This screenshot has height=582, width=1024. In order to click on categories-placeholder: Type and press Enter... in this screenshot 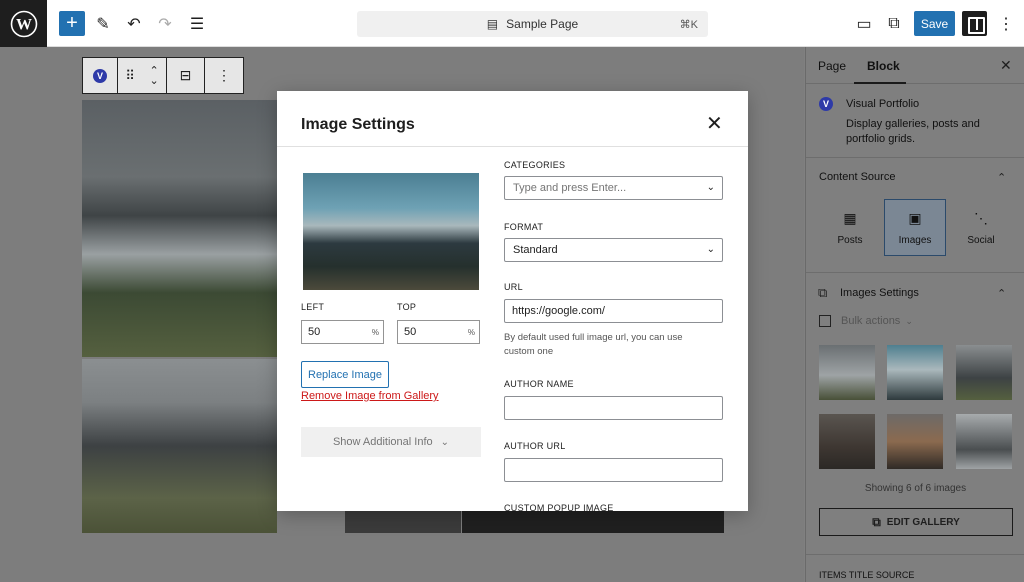, I will do `click(570, 188)`.